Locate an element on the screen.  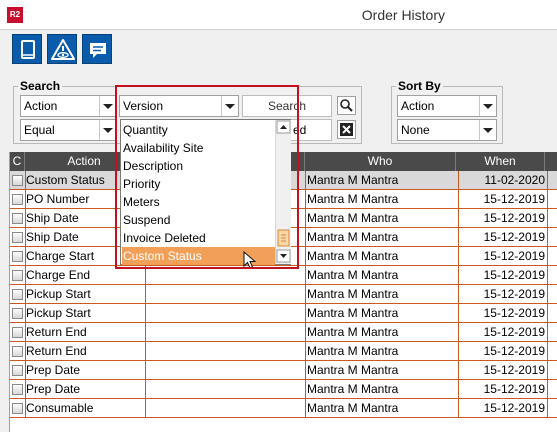
clear-search-button is located at coordinates (346, 129).